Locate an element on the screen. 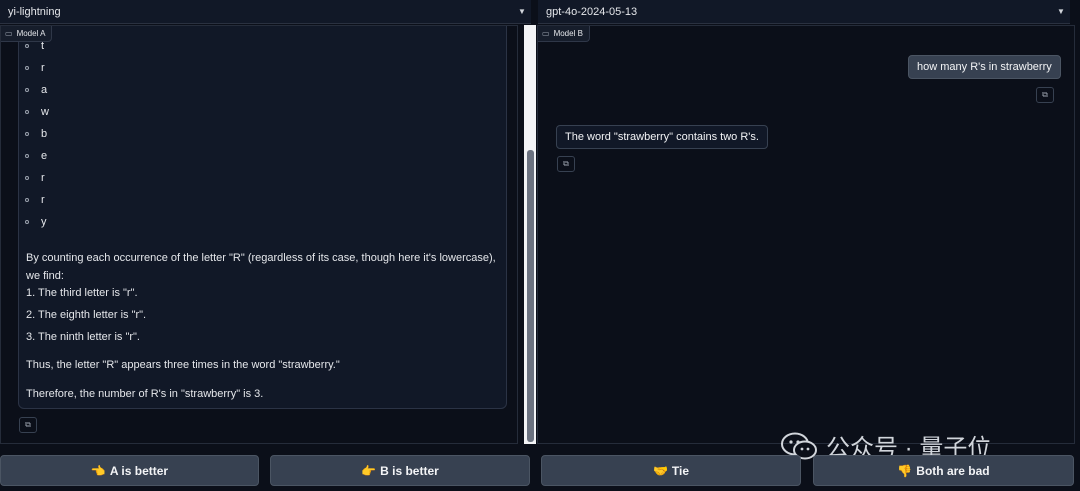 This screenshot has width=1080, height=491. response-paragraph: 2. The eighth letter is "r". is located at coordinates (86, 315).